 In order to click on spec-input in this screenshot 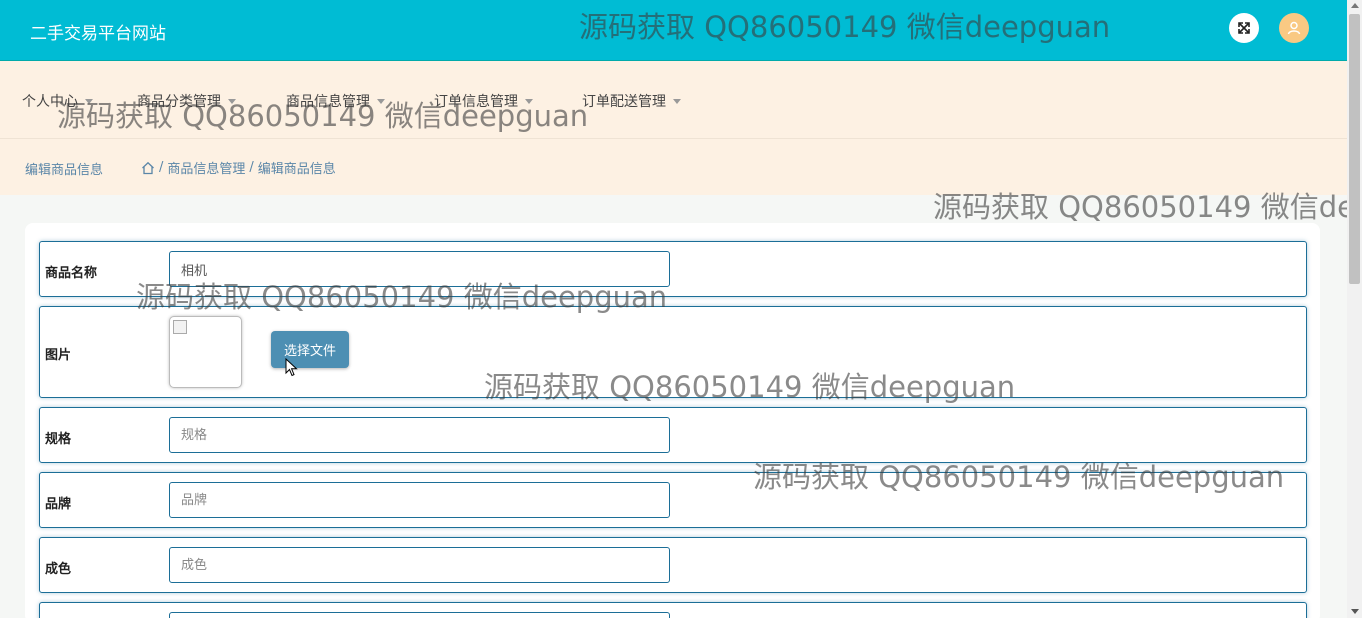, I will do `click(419, 435)`.